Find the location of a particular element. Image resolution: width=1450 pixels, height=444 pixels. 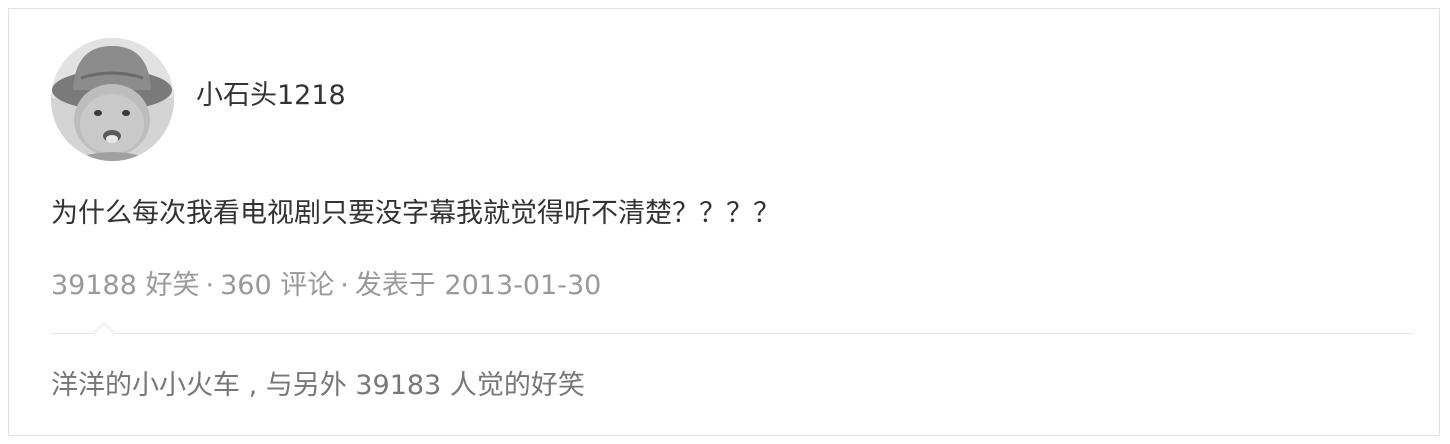

comments-count: 360 is located at coordinates (246, 285).